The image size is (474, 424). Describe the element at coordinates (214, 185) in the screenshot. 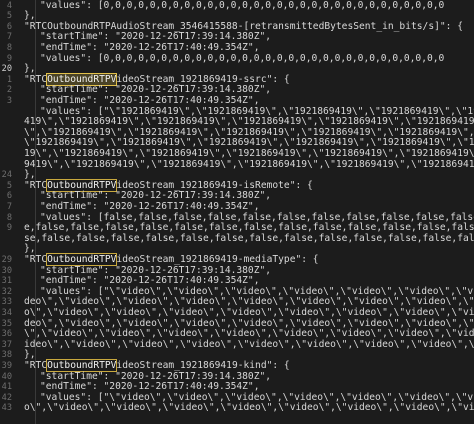

I see `code-text: ideoStream_1921869419-isRemote": {` at that location.